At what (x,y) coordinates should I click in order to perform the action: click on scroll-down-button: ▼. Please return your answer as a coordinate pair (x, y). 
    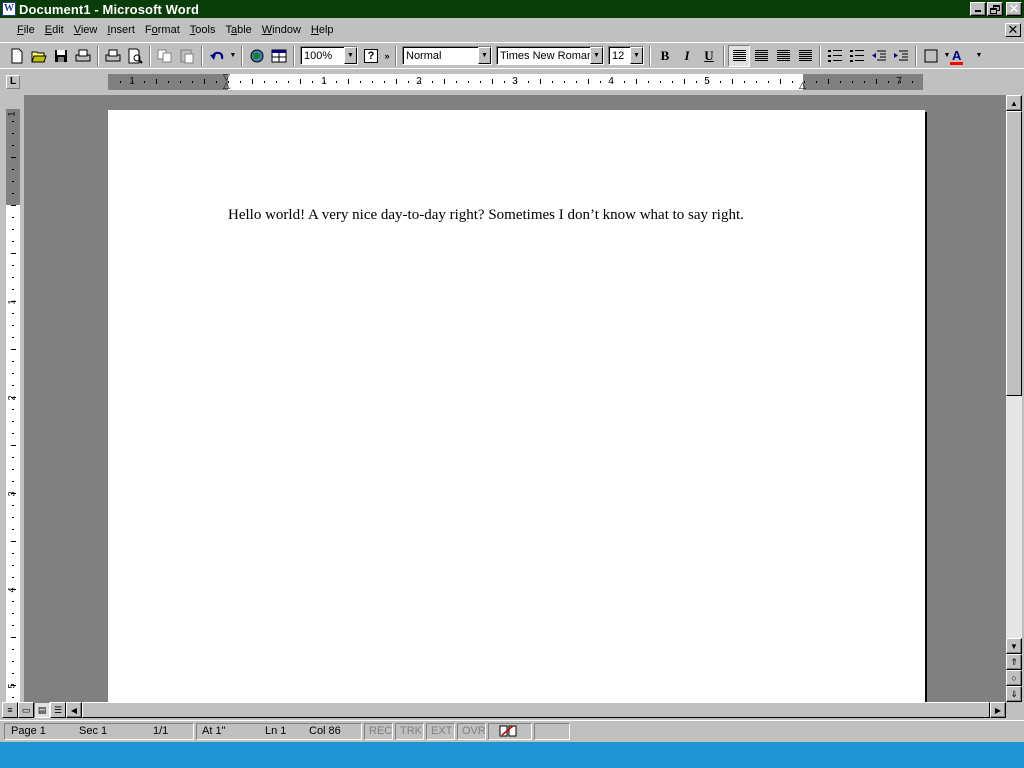
    Looking at the image, I should click on (1014, 646).